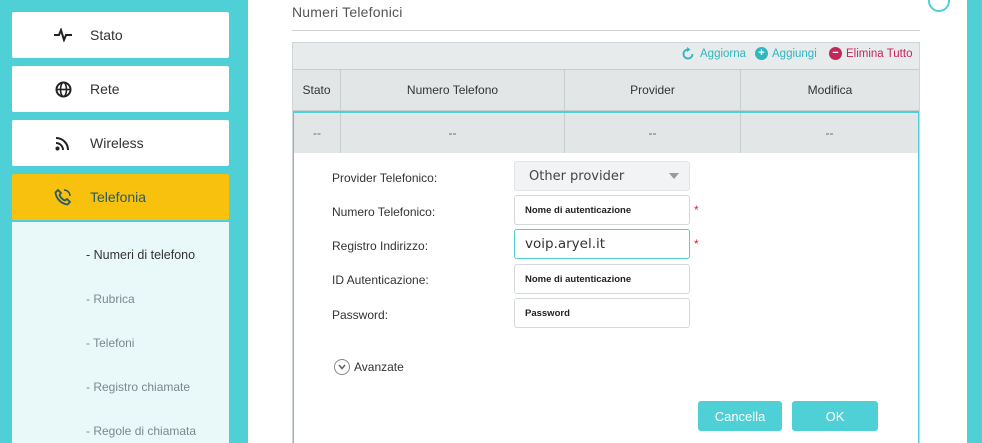 Image resolution: width=982 pixels, height=443 pixels. I want to click on minus-icon: −, so click(835, 53).